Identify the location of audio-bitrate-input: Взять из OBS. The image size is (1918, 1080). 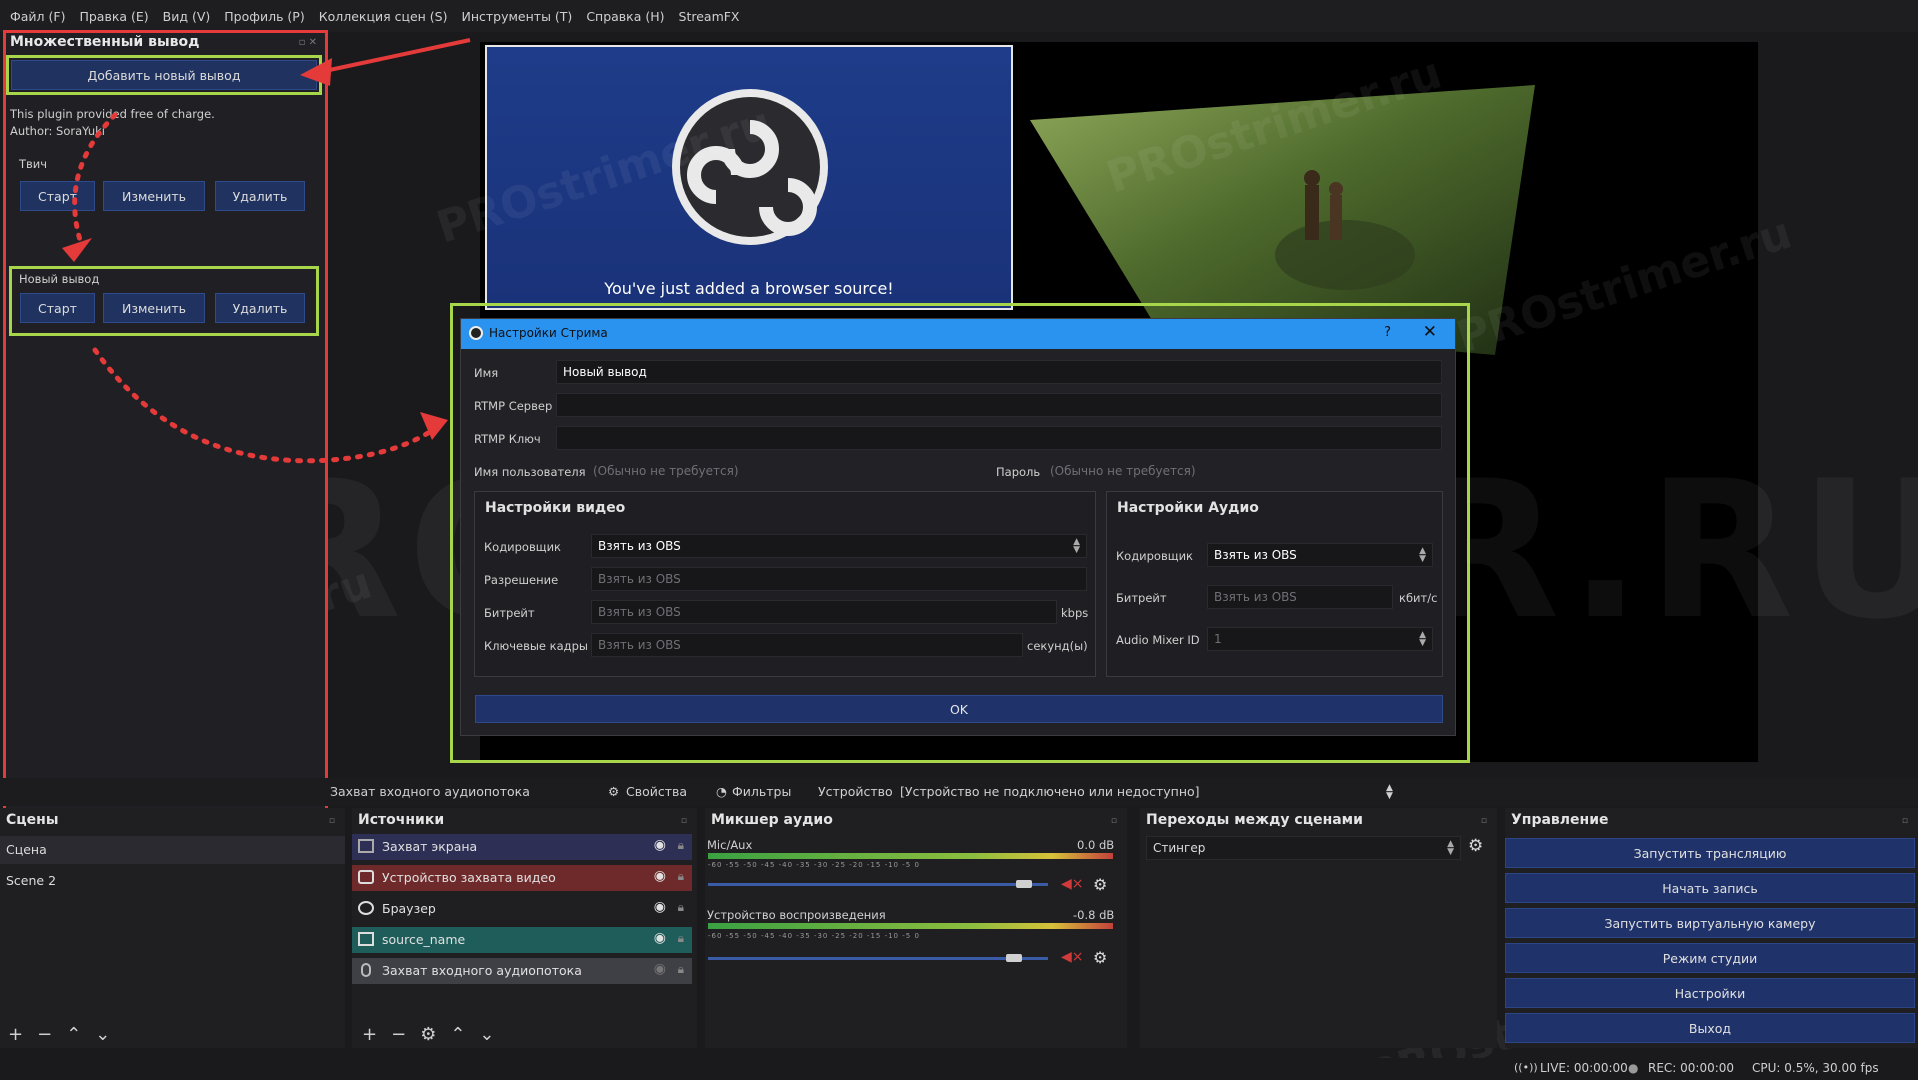
(1300, 597).